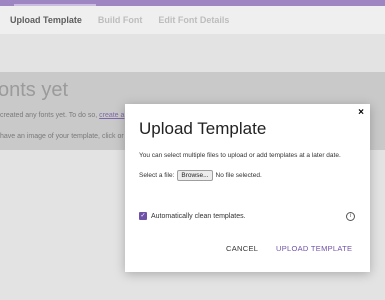  Describe the element at coordinates (120, 20) in the screenshot. I see `tab-build-font: Build Font` at that location.